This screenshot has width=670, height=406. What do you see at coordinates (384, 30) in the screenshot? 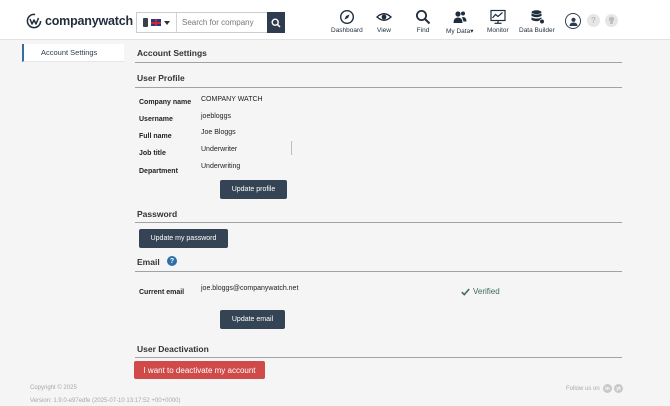
I see `nav-label: View` at bounding box center [384, 30].